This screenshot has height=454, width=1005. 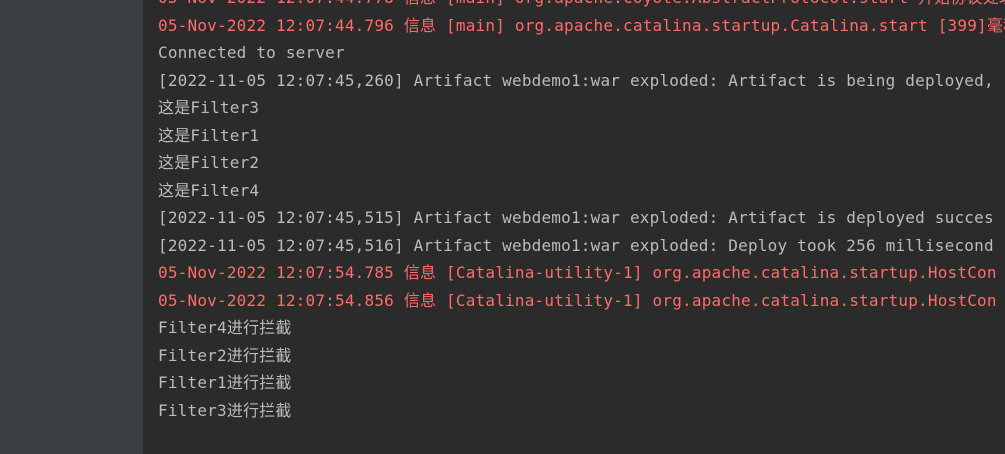 I want to click on log-line: 这是Filter3, so click(x=209, y=107).